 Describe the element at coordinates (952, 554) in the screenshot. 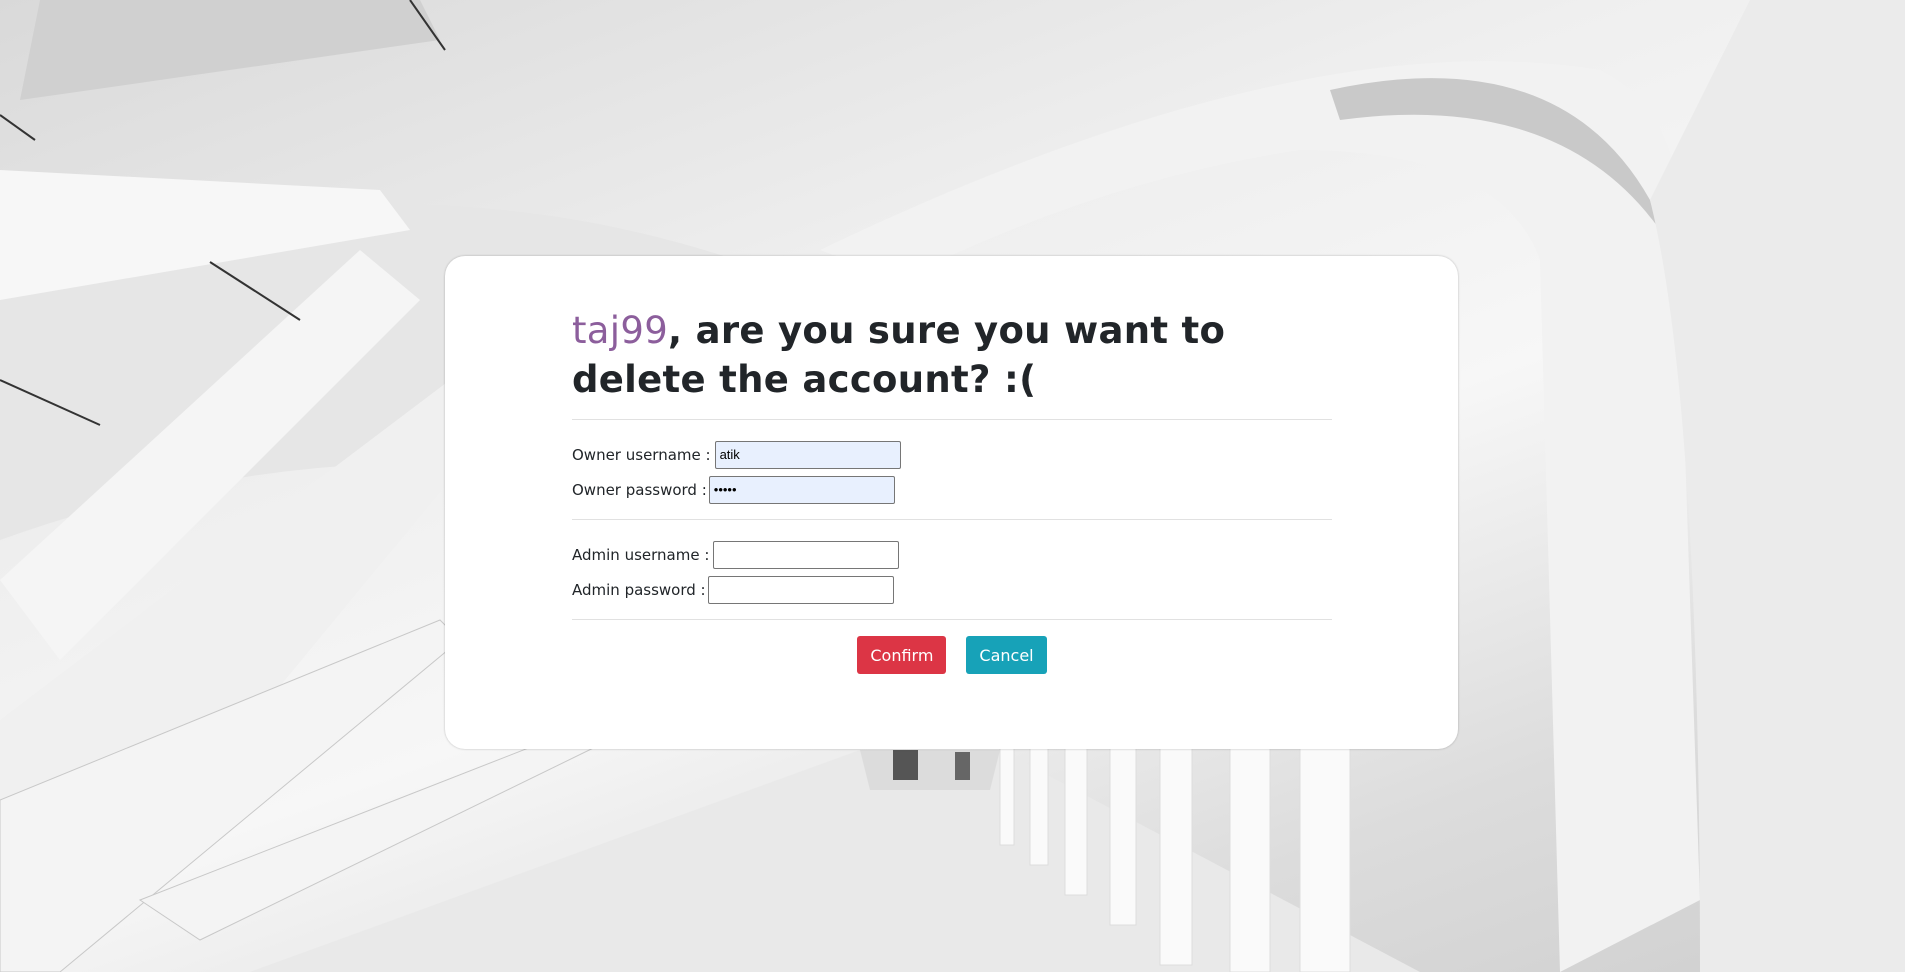

I see `admin-username-row: Admin username :` at that location.